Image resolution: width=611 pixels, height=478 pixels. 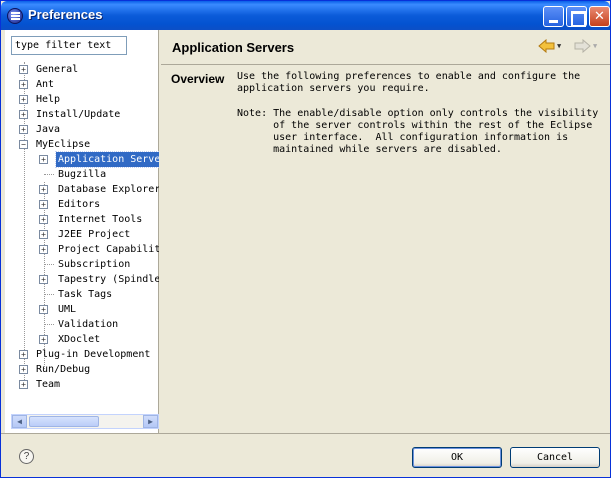 I want to click on eclipse-icon, so click(x=15, y=16).